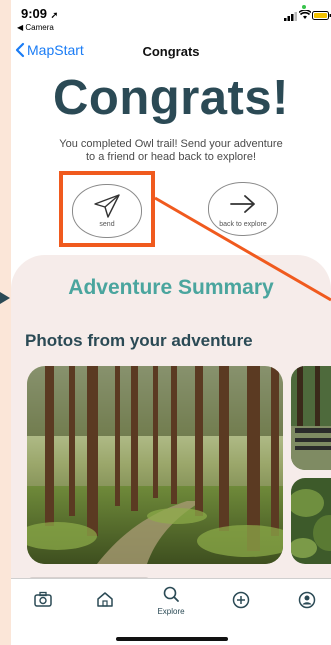 Image resolution: width=331 pixels, height=645 pixels. I want to click on adventure-summary-heading: Adventure Summary, so click(171, 287).